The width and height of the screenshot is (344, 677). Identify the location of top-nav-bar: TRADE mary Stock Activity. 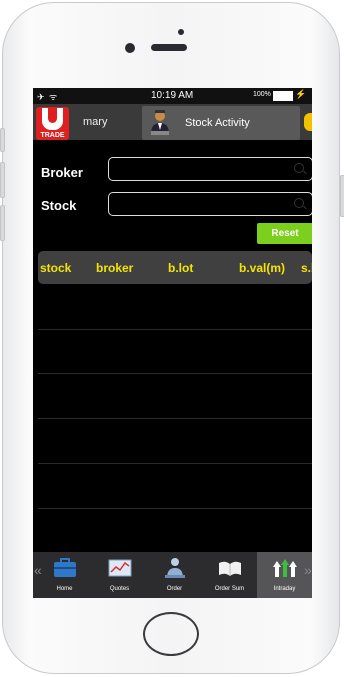
(172, 122).